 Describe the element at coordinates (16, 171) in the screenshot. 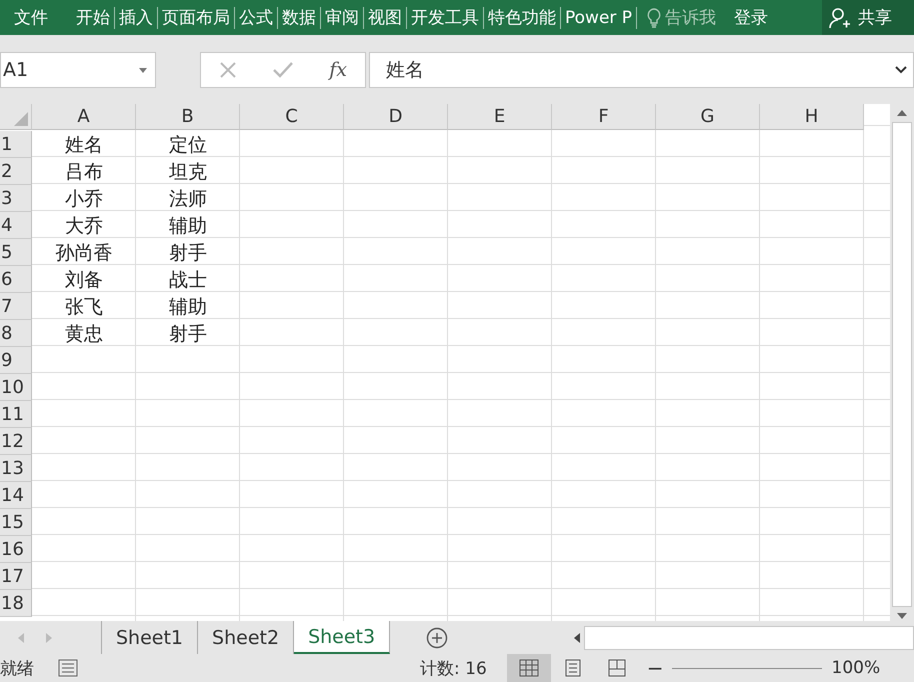

I see `row-header: 2` at that location.